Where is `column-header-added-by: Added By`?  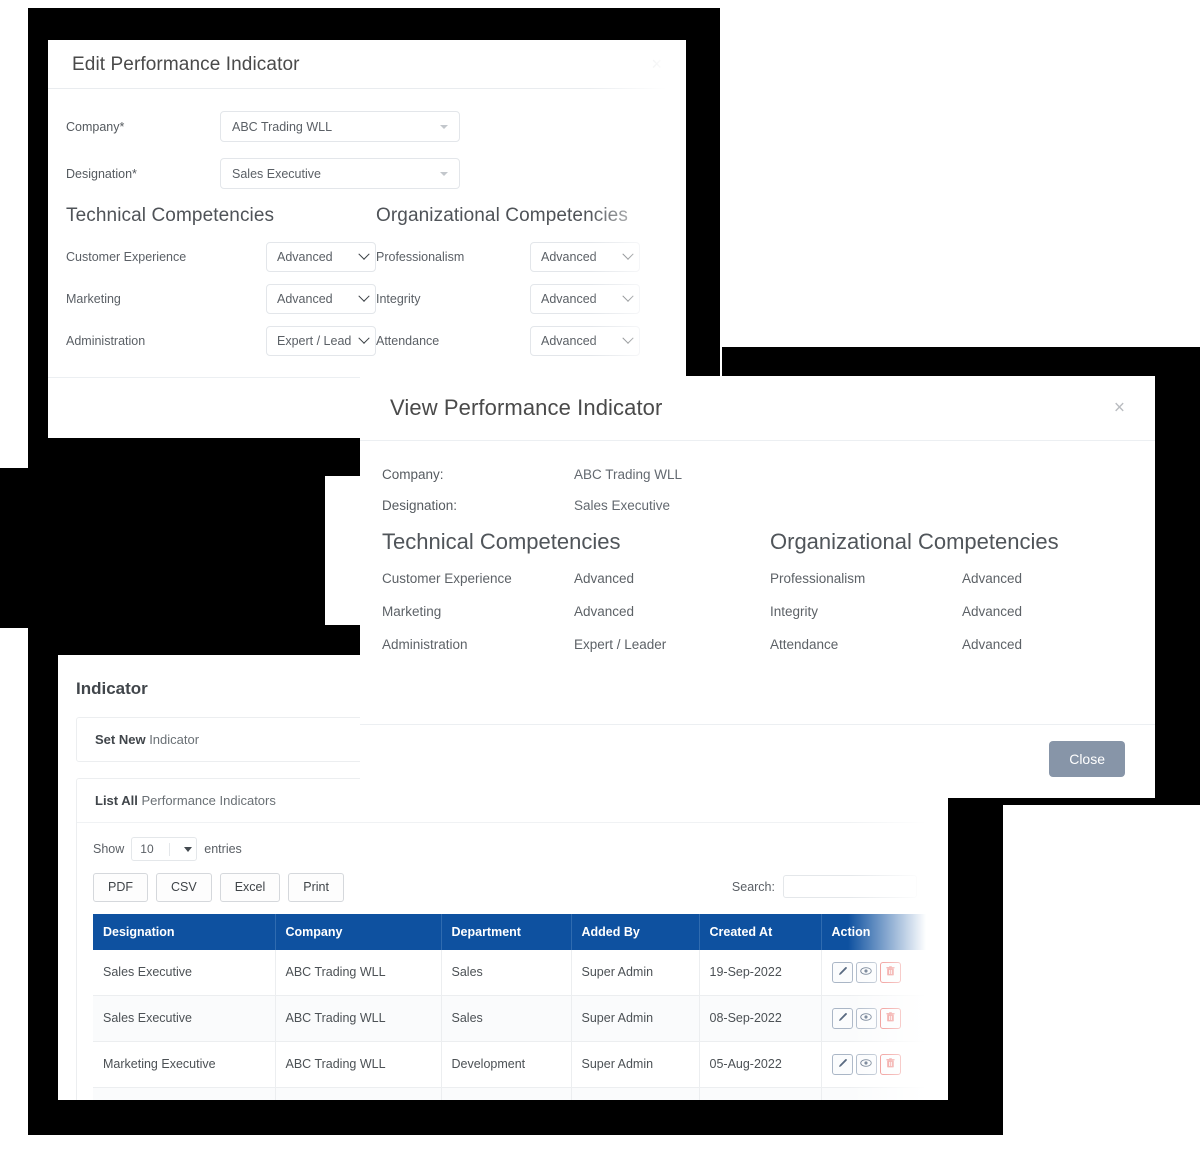
column-header-added-by: Added By is located at coordinates (635, 931).